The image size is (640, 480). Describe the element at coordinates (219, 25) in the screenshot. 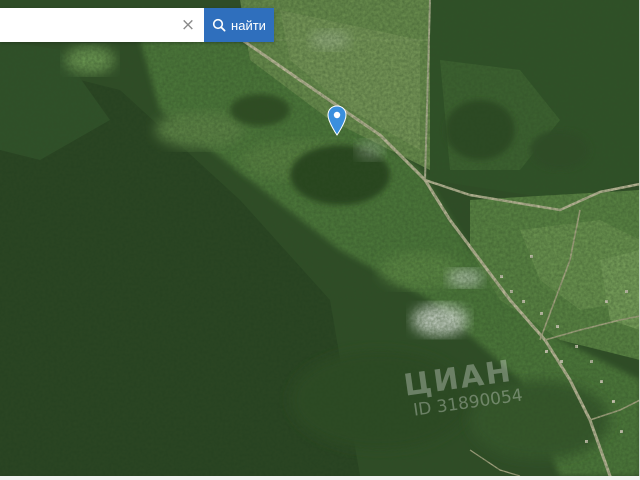

I see `search-icon` at that location.